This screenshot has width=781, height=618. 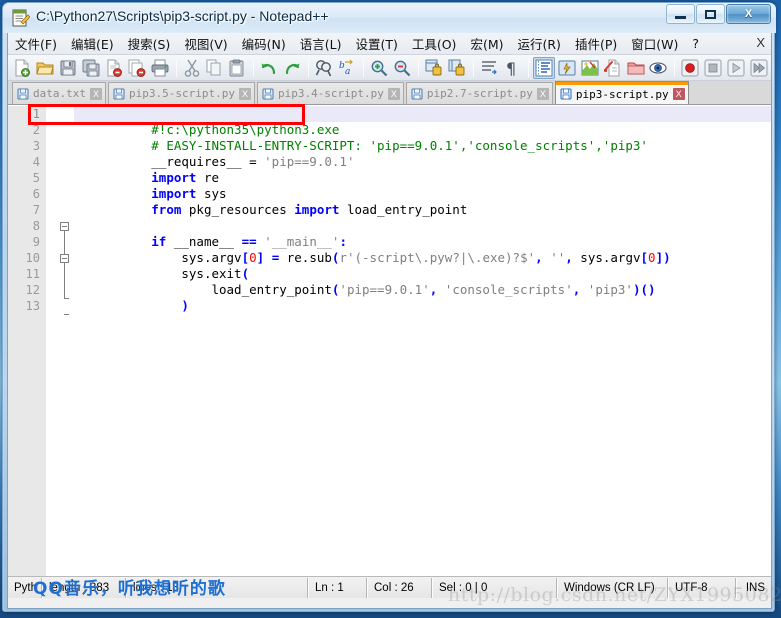 I want to click on menu-plugins: 插件(P), so click(x=596, y=43).